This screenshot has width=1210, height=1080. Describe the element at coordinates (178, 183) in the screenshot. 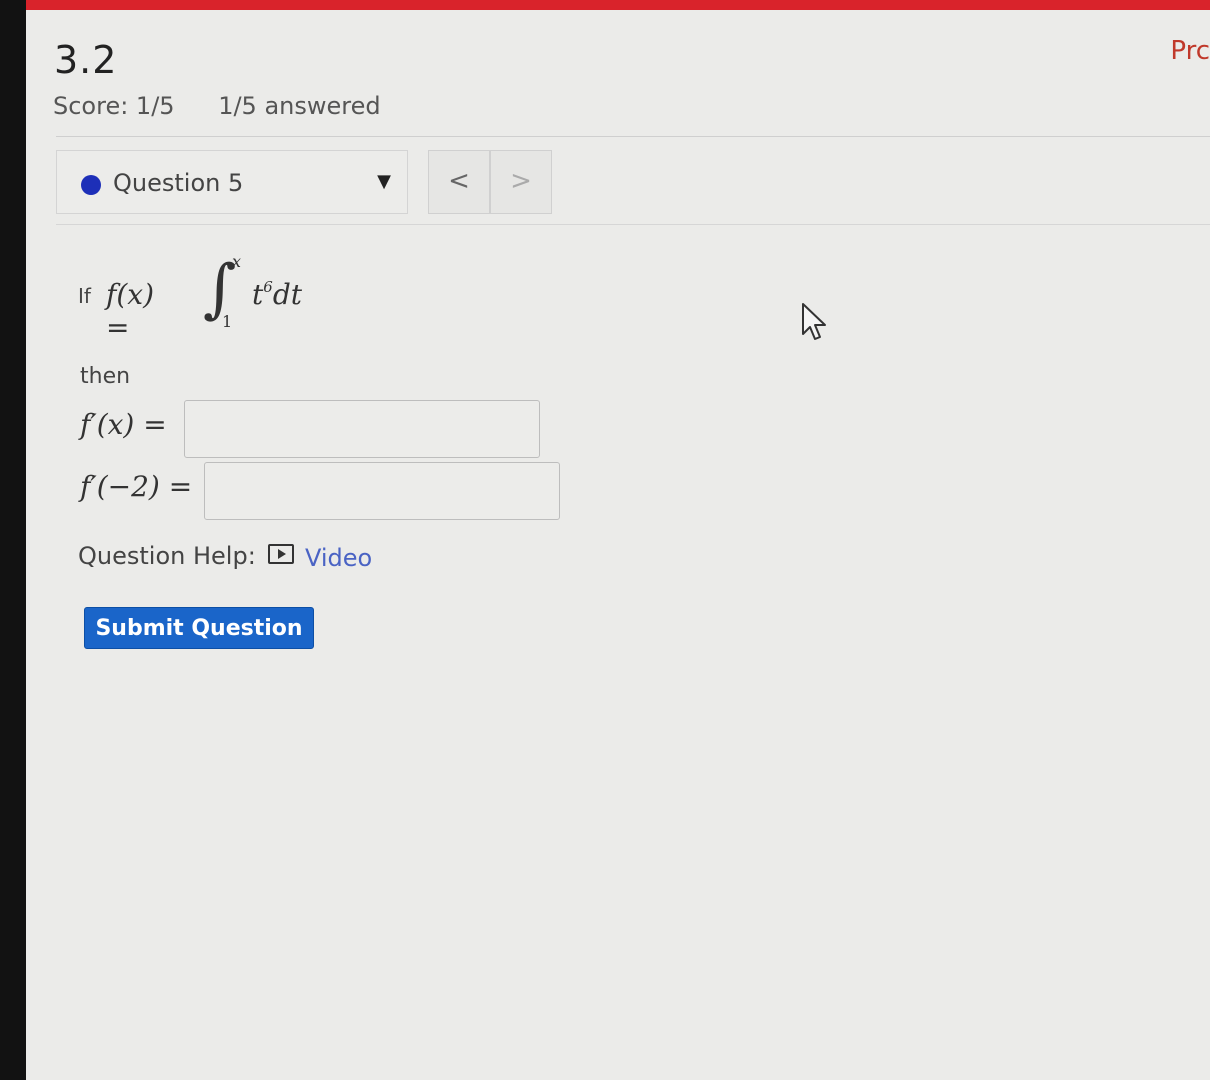

I see `question-selector-label: Question 5` at that location.